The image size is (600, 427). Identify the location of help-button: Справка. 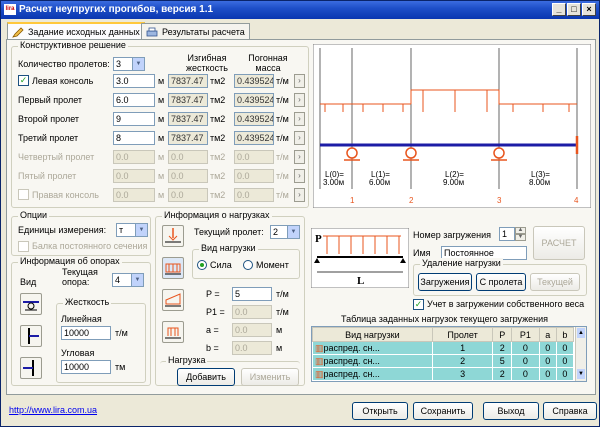
(570, 411).